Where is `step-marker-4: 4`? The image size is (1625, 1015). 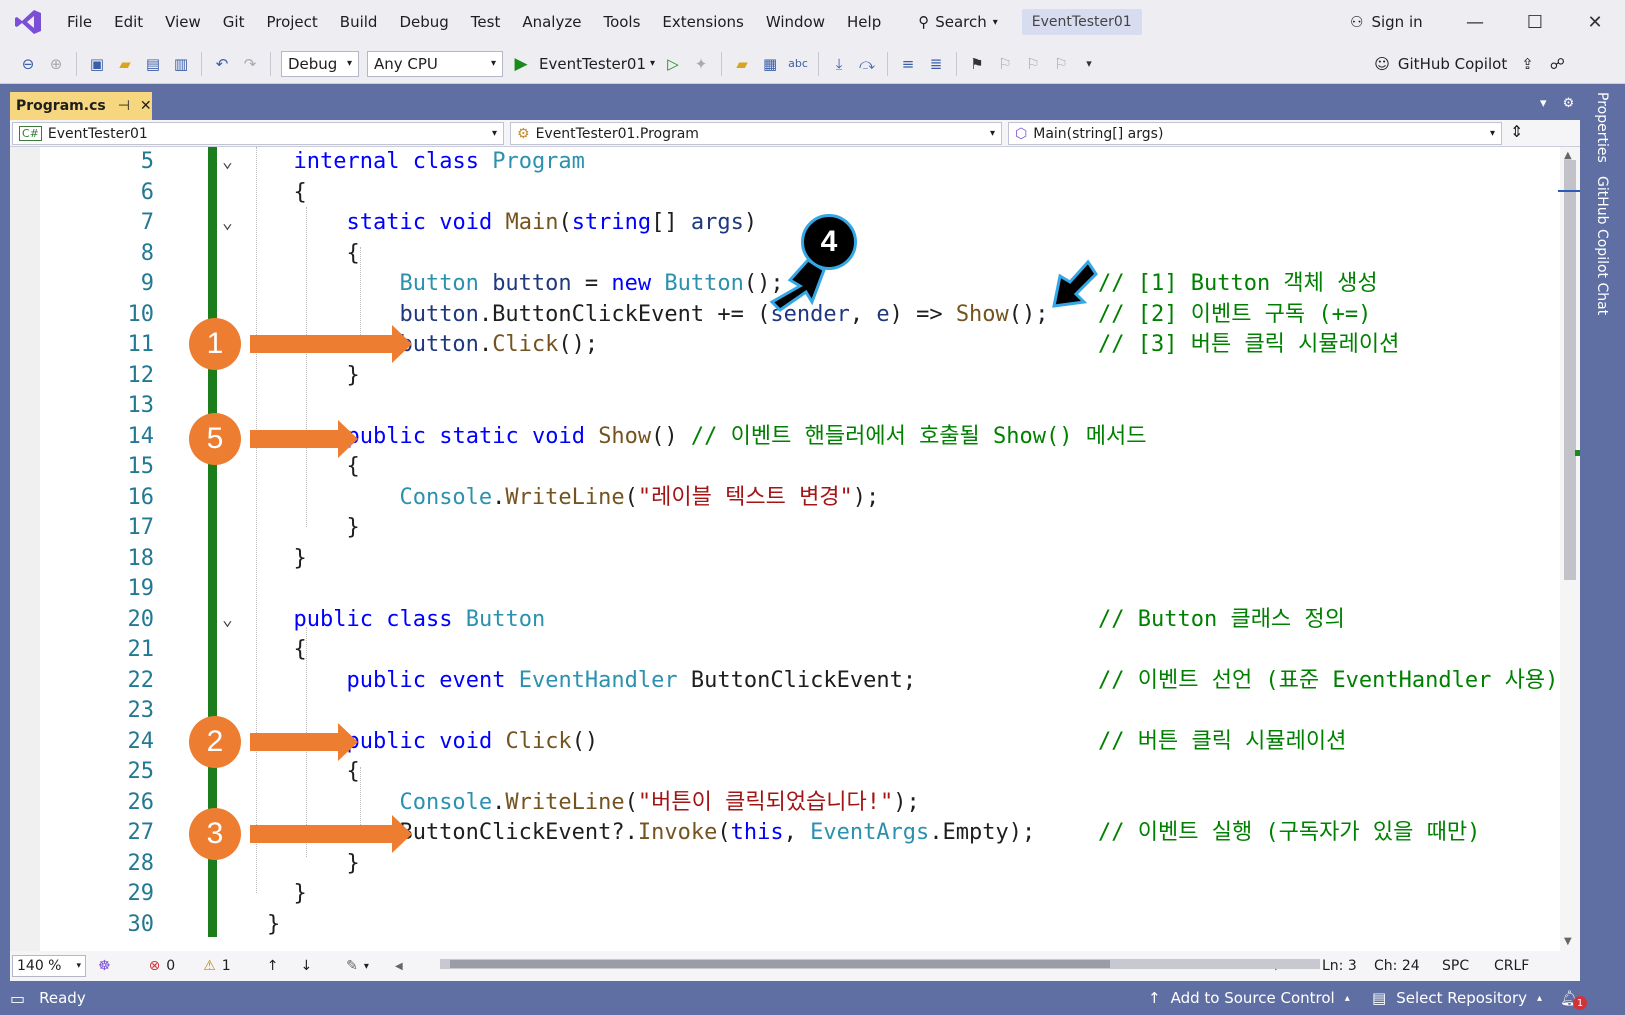 step-marker-4: 4 is located at coordinates (829, 242).